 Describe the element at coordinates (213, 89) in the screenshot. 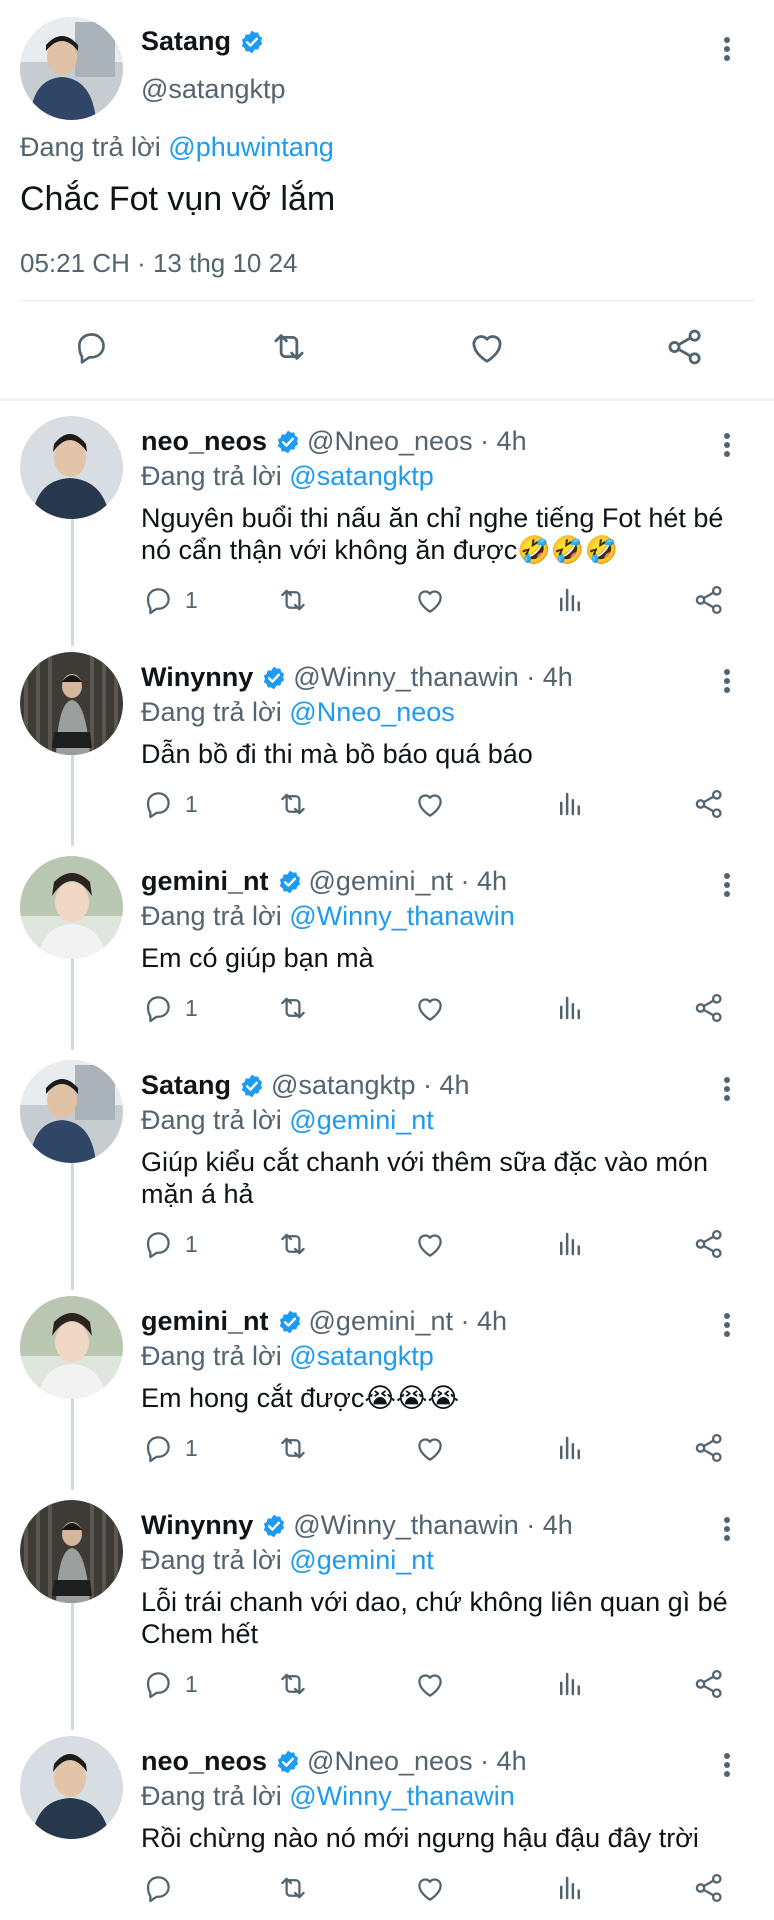

I see `author-handle: @satangktp` at that location.